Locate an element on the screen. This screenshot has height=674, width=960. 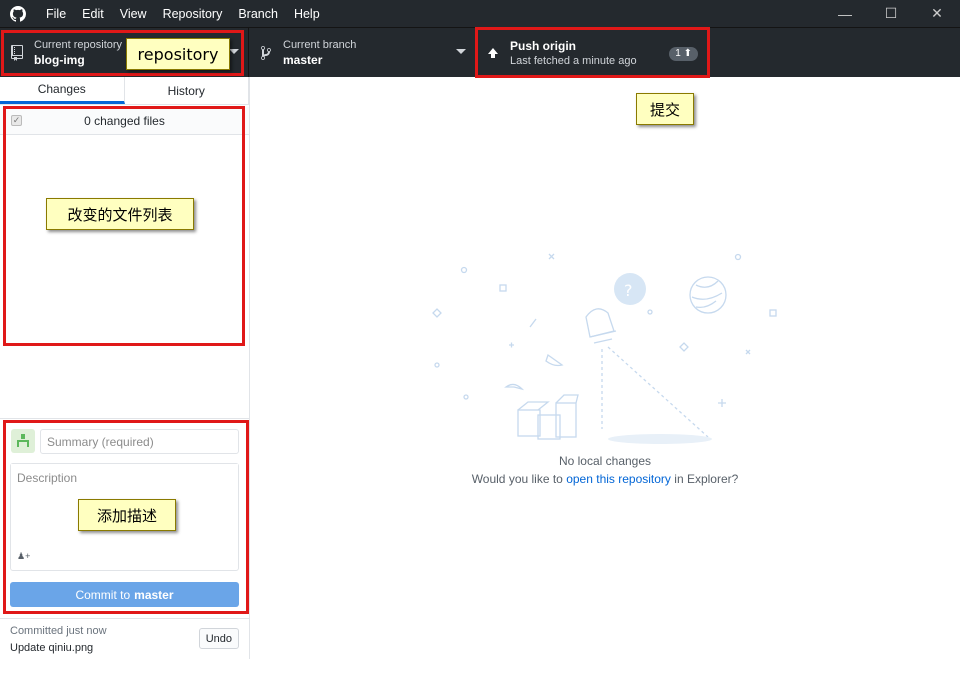
minimize-icon: — is located at coordinates (845, 13).